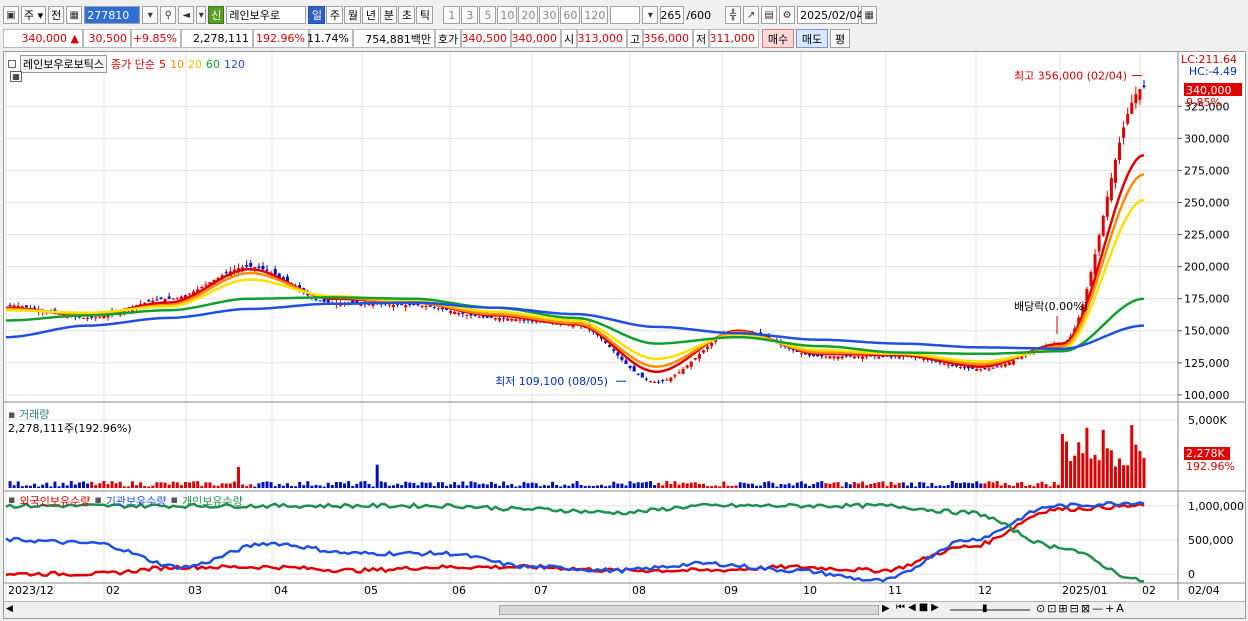 The width and height of the screenshot is (1248, 621). I want to click on window-menu-icon: ▣, so click(11, 15).